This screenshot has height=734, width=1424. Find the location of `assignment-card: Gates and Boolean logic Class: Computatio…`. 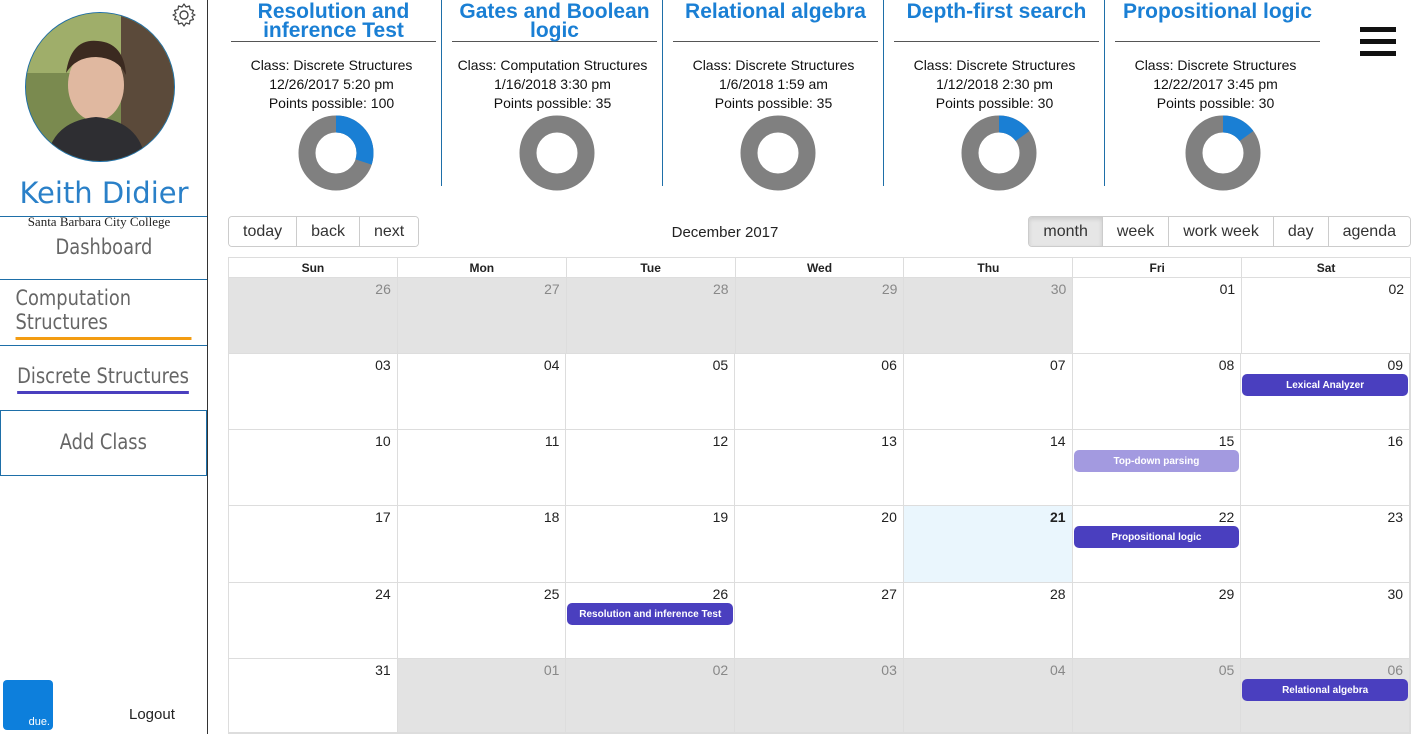

assignment-card: Gates and Boolean logic Class: Computatio… is located at coordinates (552, 95).